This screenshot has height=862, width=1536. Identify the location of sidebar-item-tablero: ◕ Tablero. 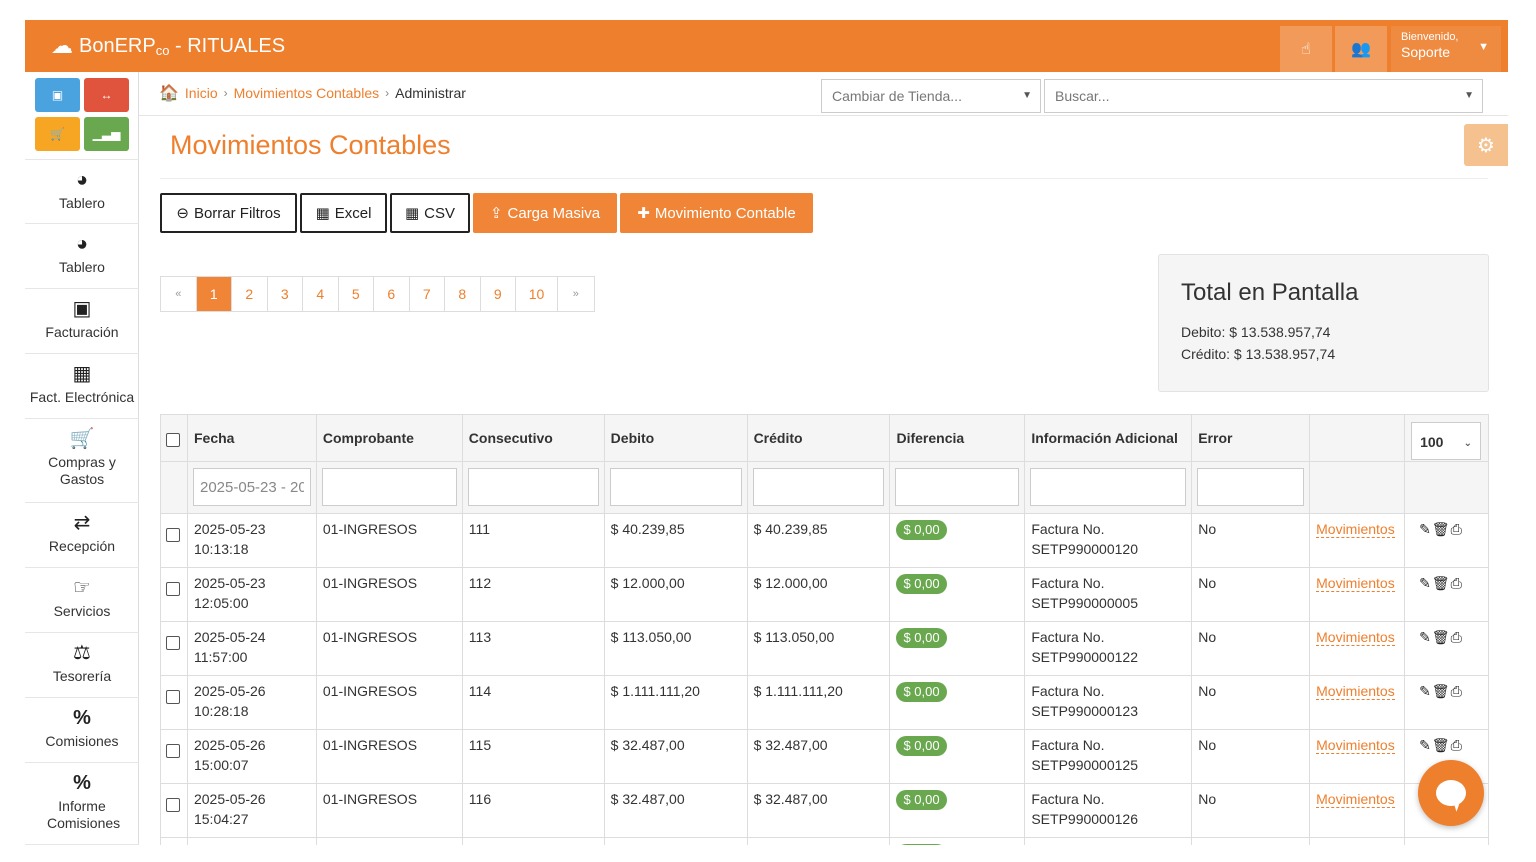
(82, 191).